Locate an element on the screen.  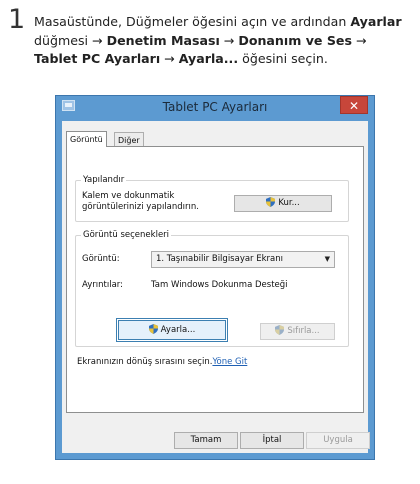
details-label: Ayrıntılar: is located at coordinates (102, 285).